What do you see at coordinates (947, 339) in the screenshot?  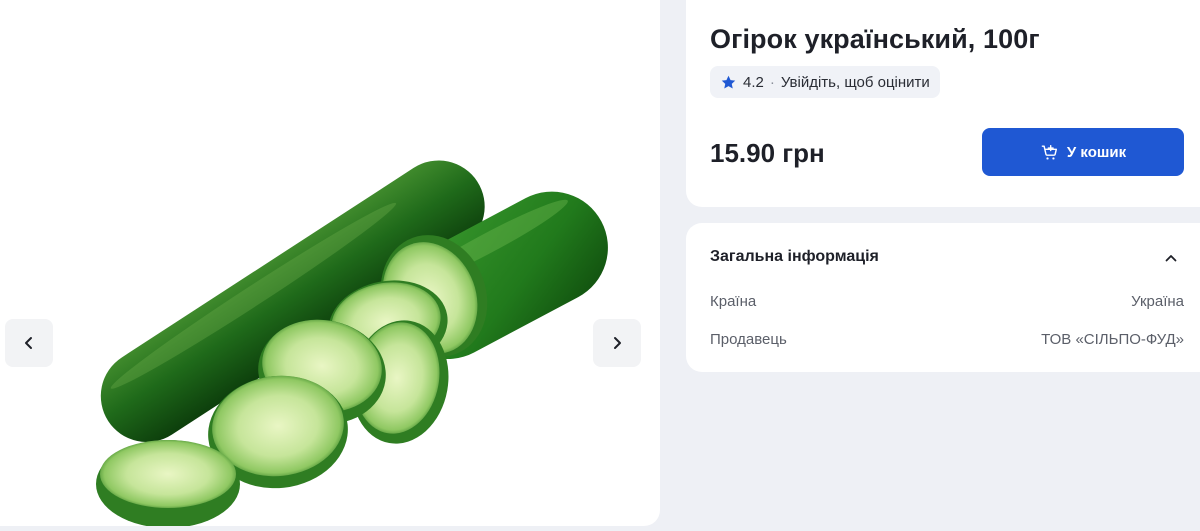 I see `info-row-seller: Продавець ТОВ «СІЛЬПО-ФУД»` at bounding box center [947, 339].